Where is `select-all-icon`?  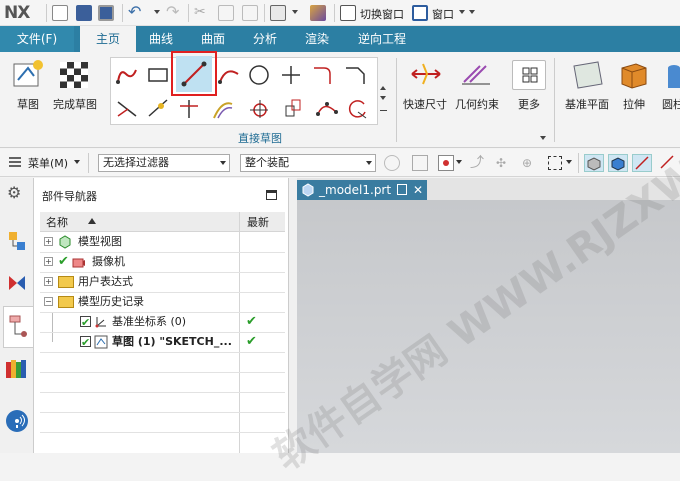
select-all-icon is located at coordinates (420, 163).